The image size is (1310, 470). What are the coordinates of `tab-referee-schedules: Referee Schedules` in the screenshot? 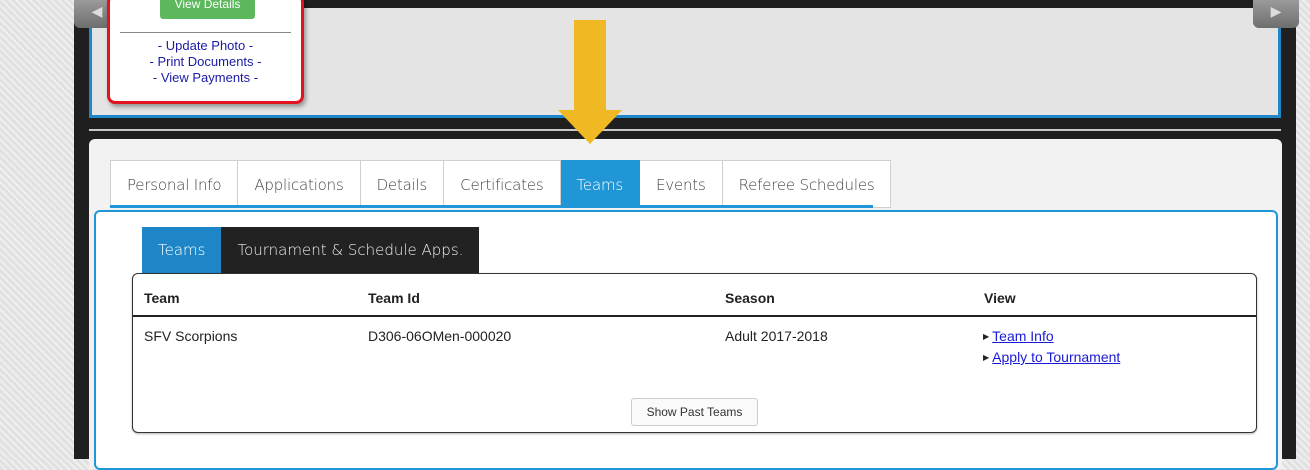 It's located at (807, 184).